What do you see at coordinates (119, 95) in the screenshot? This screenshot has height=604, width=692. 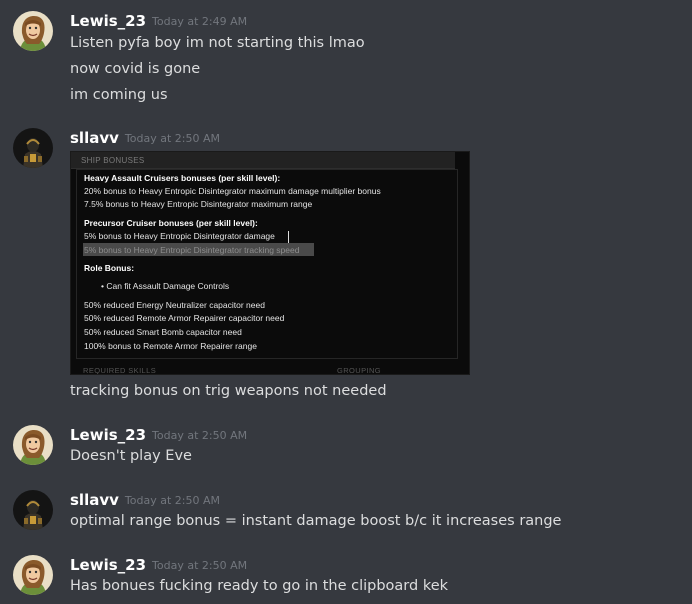 I see `message-text: im coming us` at bounding box center [119, 95].